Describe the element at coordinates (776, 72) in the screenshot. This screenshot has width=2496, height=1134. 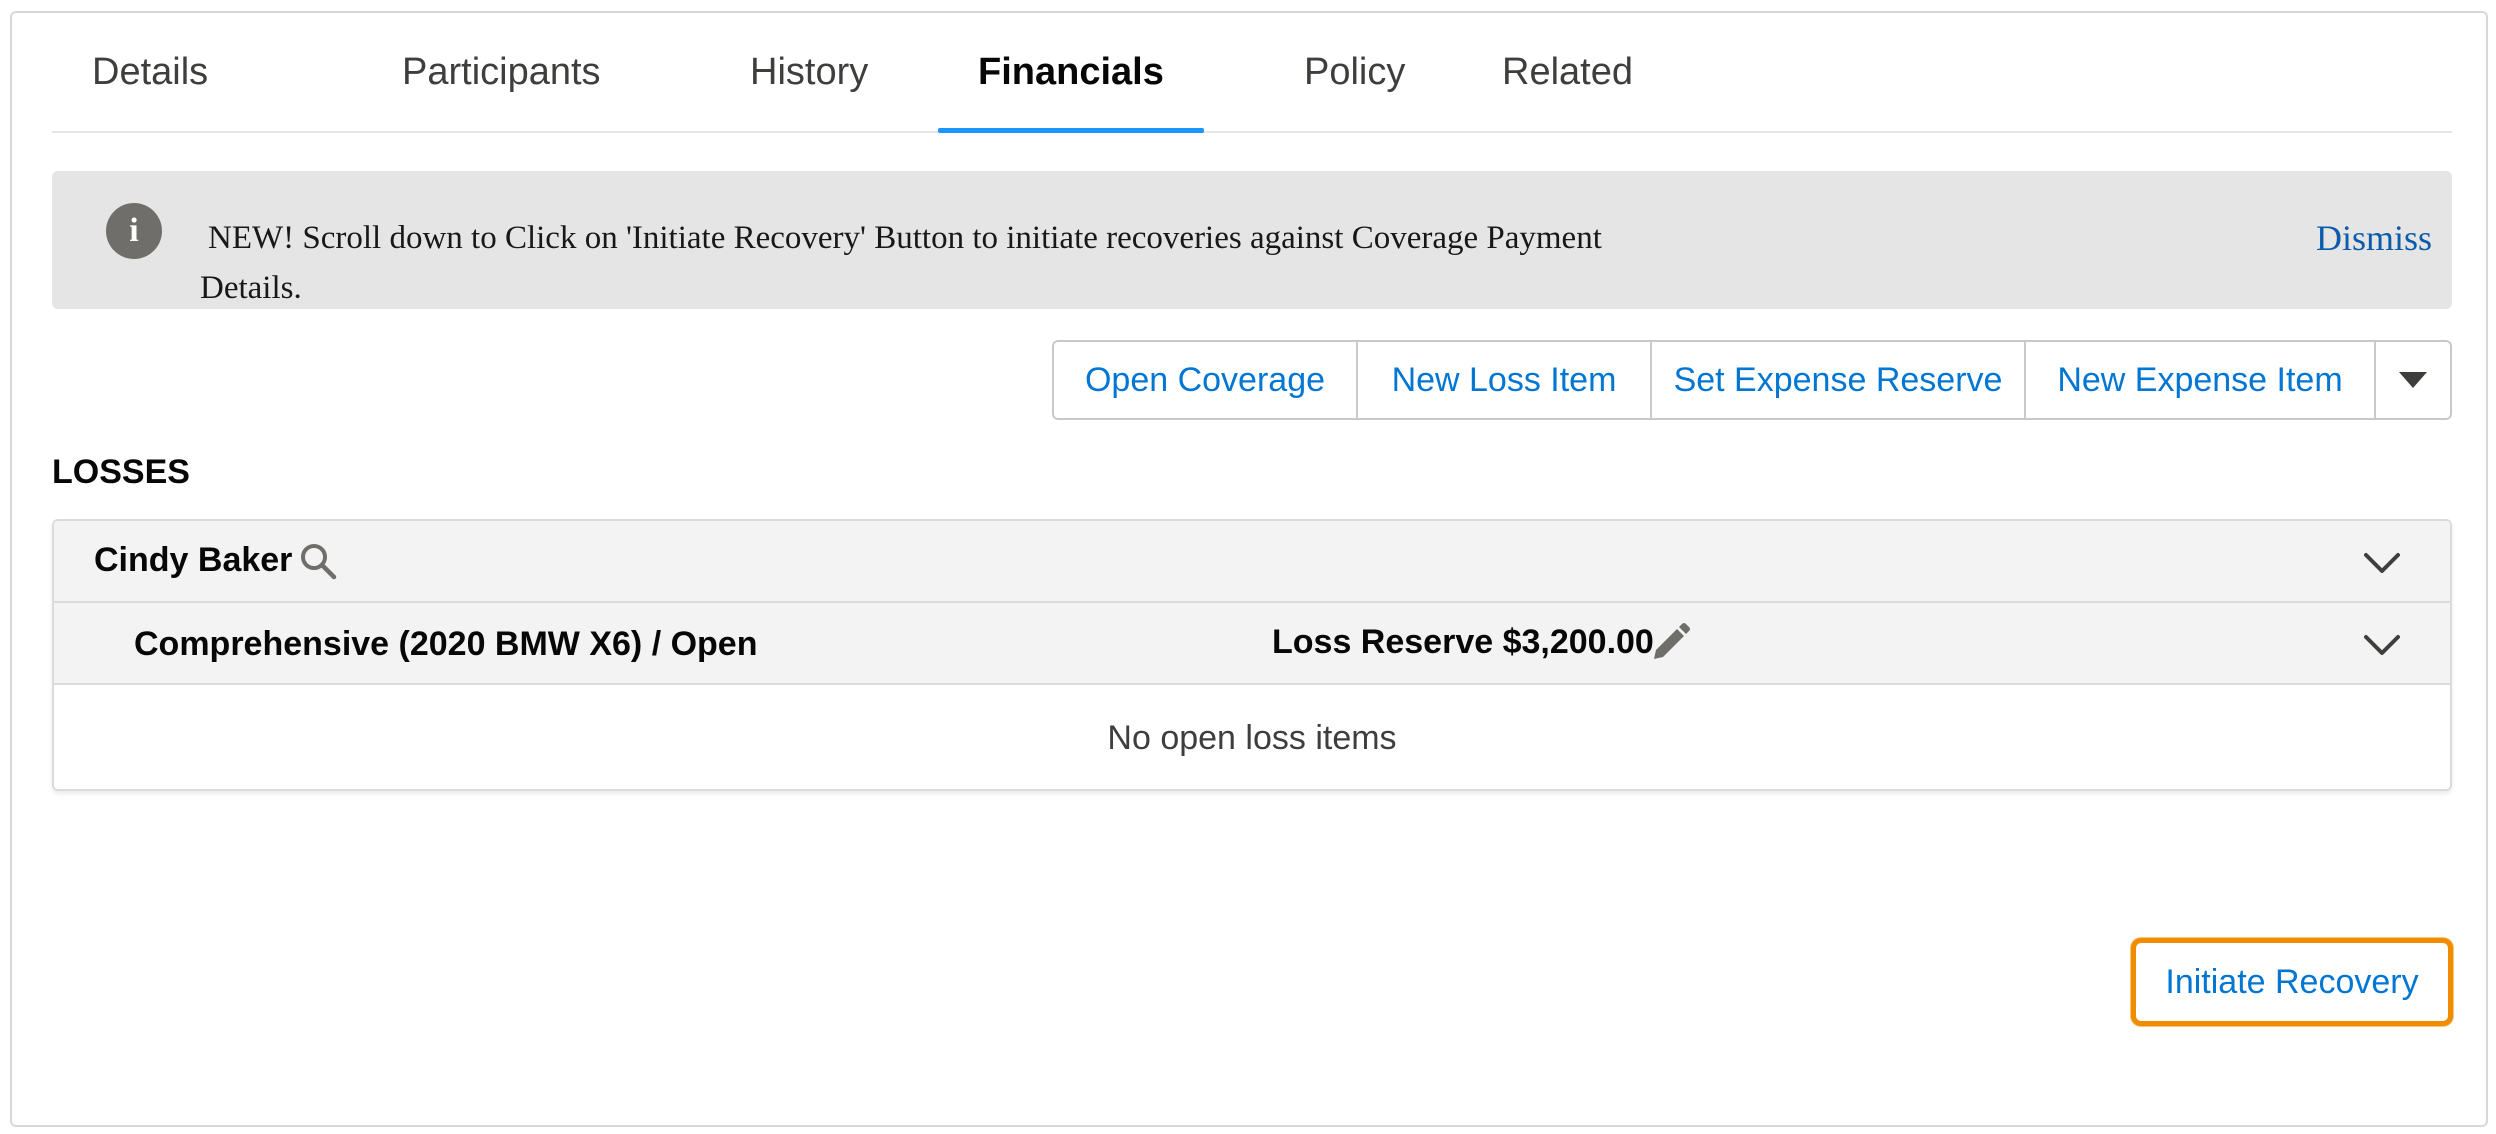
I see `tab-history: History` at that location.